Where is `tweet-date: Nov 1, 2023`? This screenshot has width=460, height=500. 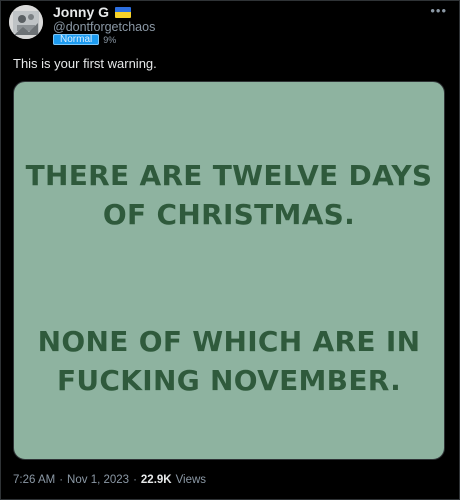
tweet-date: Nov 1, 2023 is located at coordinates (98, 480).